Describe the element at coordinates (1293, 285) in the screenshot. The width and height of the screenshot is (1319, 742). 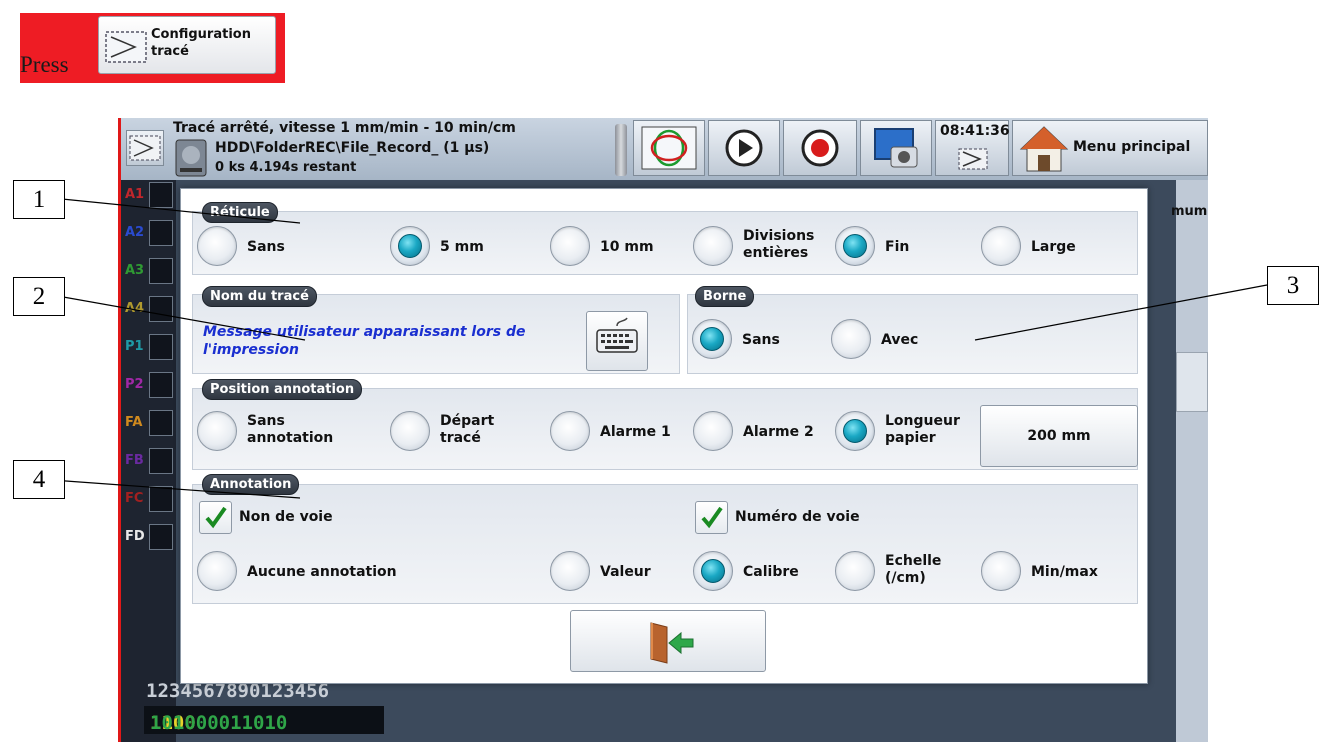
I see `callout-3: 3` at that location.